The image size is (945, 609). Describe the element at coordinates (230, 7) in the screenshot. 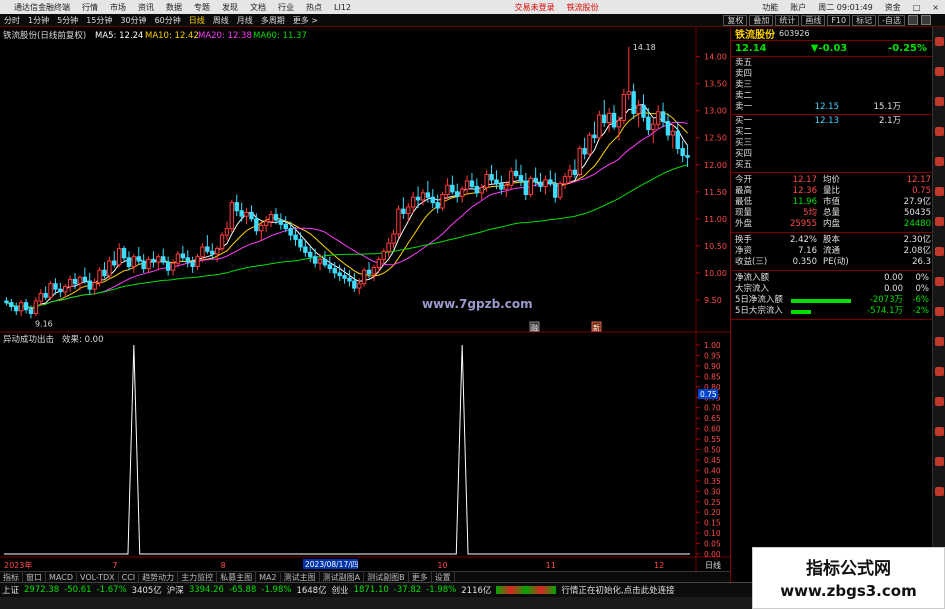

I see `menu-discover: 发现` at that location.